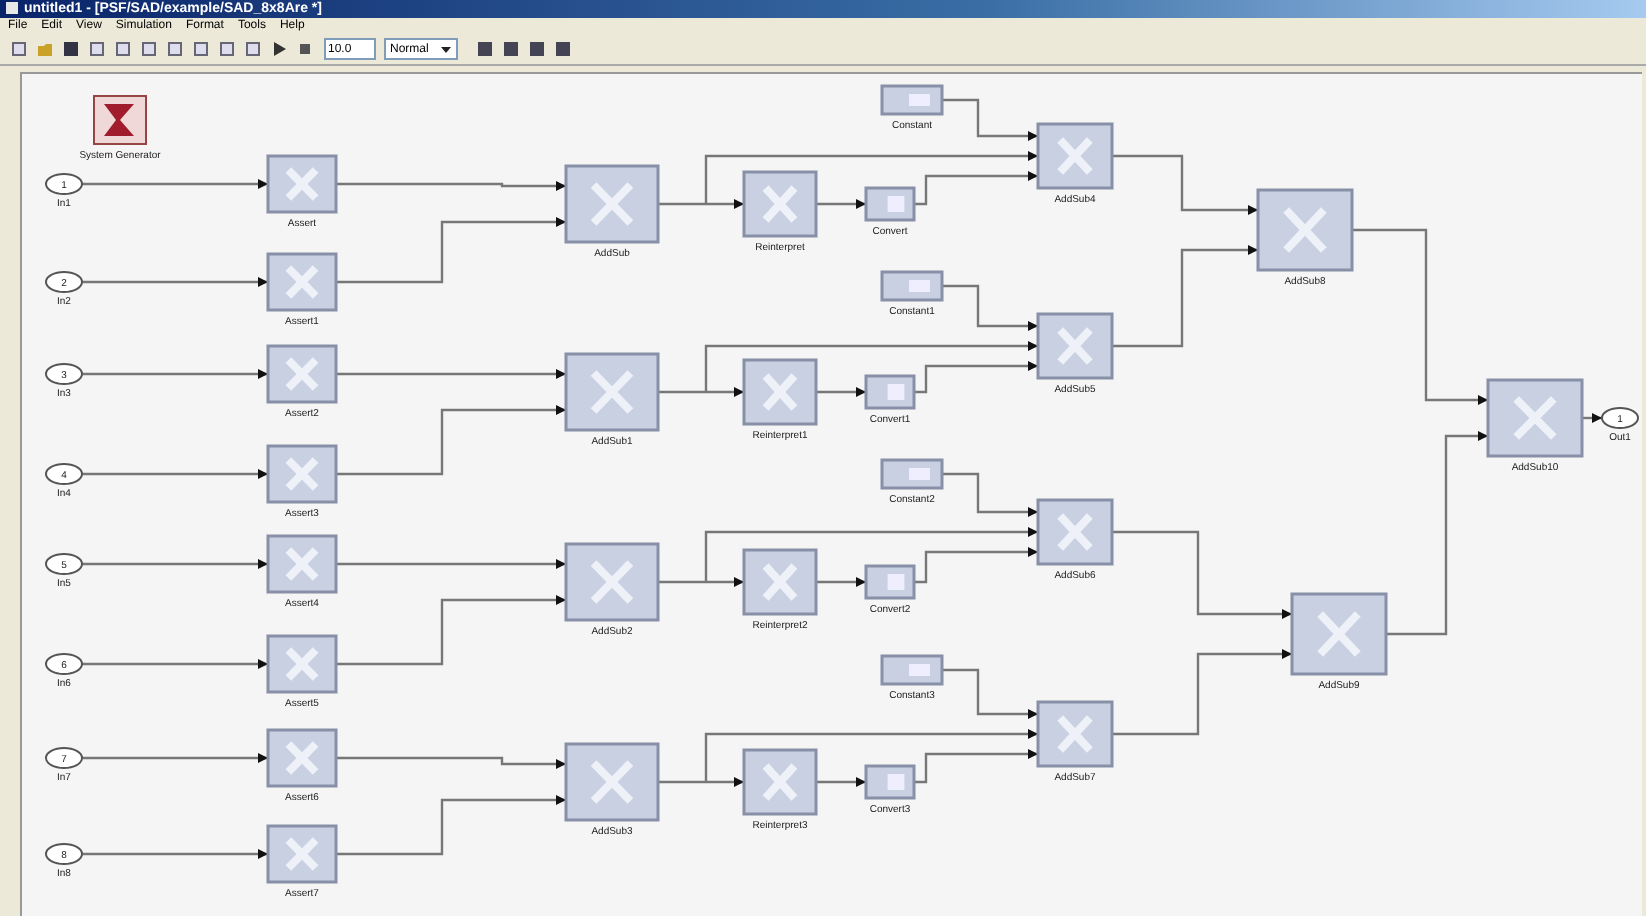 This screenshot has height=916, width=1646. Describe the element at coordinates (446, 49) in the screenshot. I see `caret-icon` at that location.